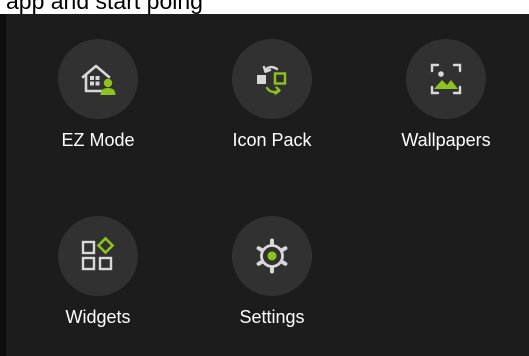  I want to click on image-frame-icon, so click(446, 79).